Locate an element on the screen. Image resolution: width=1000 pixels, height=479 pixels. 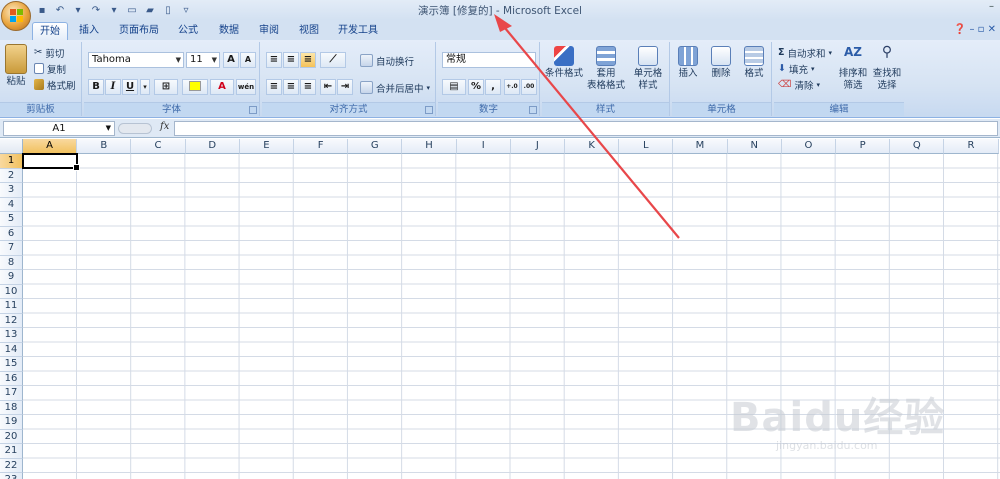
column-header-k: K is located at coordinates (592, 146).